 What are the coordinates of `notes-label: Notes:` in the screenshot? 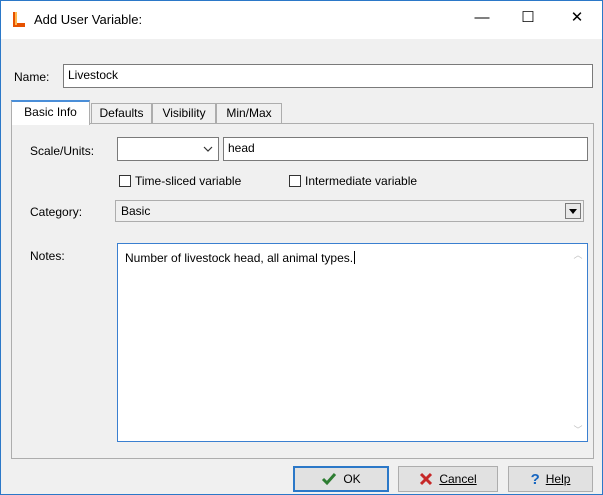 It's located at (47, 256).